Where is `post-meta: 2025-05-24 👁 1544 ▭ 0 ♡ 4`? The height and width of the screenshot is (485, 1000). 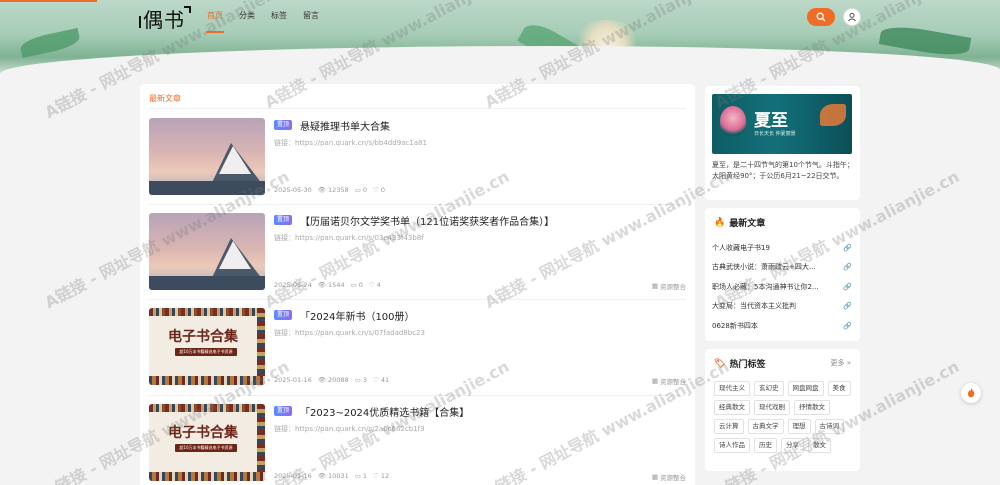 post-meta: 2025-05-24 👁 1544 ▭ 0 ♡ 4 is located at coordinates (327, 285).